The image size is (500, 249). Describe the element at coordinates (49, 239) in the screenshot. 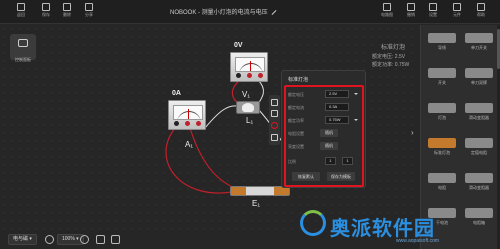

I see `zoom-out-icon` at that location.